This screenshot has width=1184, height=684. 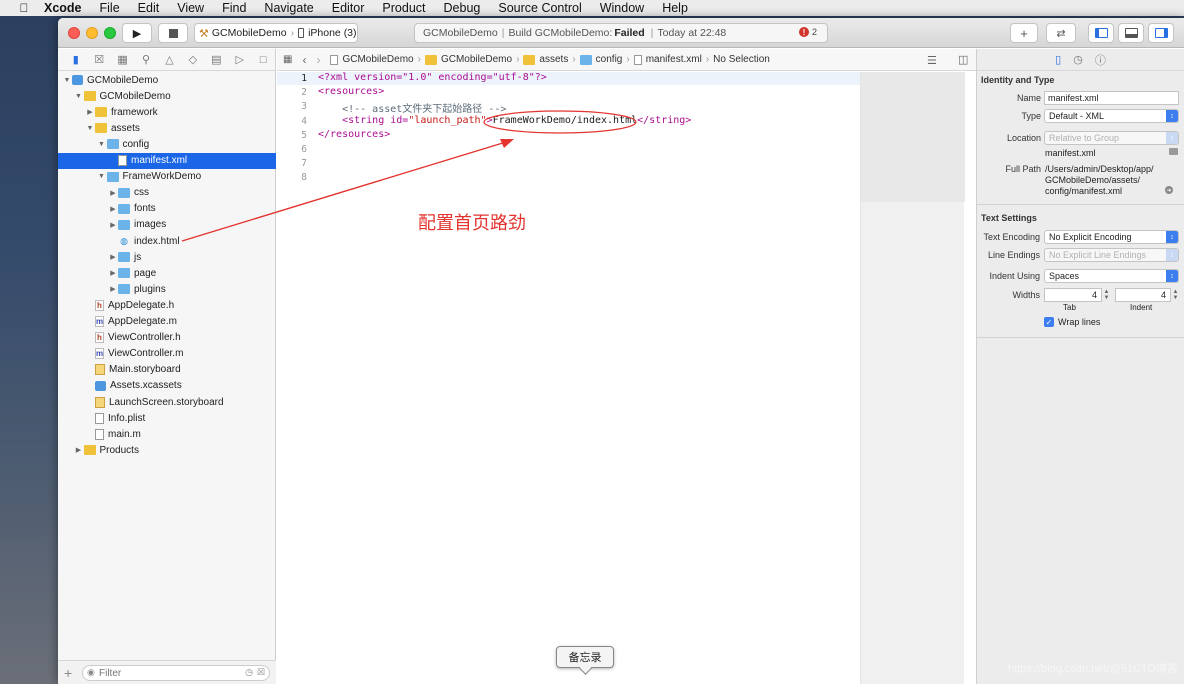 I want to click on related-items-icon: ▦, so click(x=287, y=59).